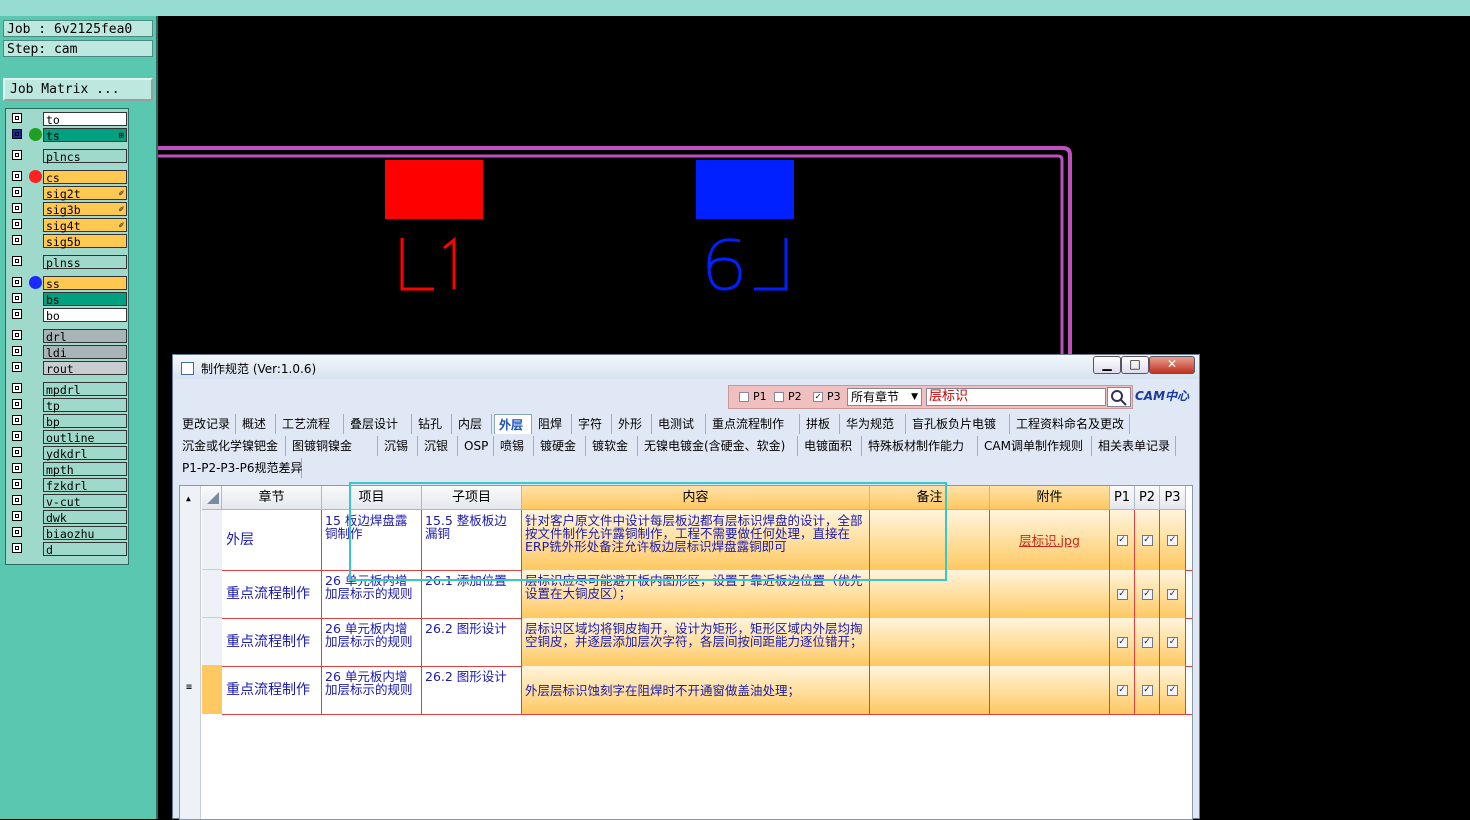 This screenshot has height=820, width=1470. What do you see at coordinates (874, 424) in the screenshot?
I see `tab-tabs_row1-13: 华为规范` at bounding box center [874, 424].